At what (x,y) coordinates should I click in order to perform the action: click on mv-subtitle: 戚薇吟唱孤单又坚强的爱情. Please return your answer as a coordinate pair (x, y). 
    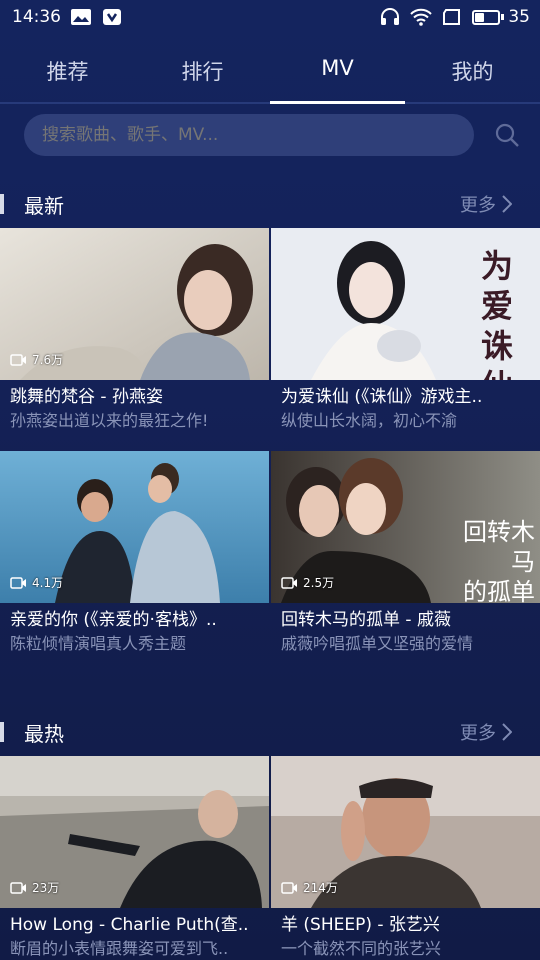
    Looking at the image, I should click on (377, 643).